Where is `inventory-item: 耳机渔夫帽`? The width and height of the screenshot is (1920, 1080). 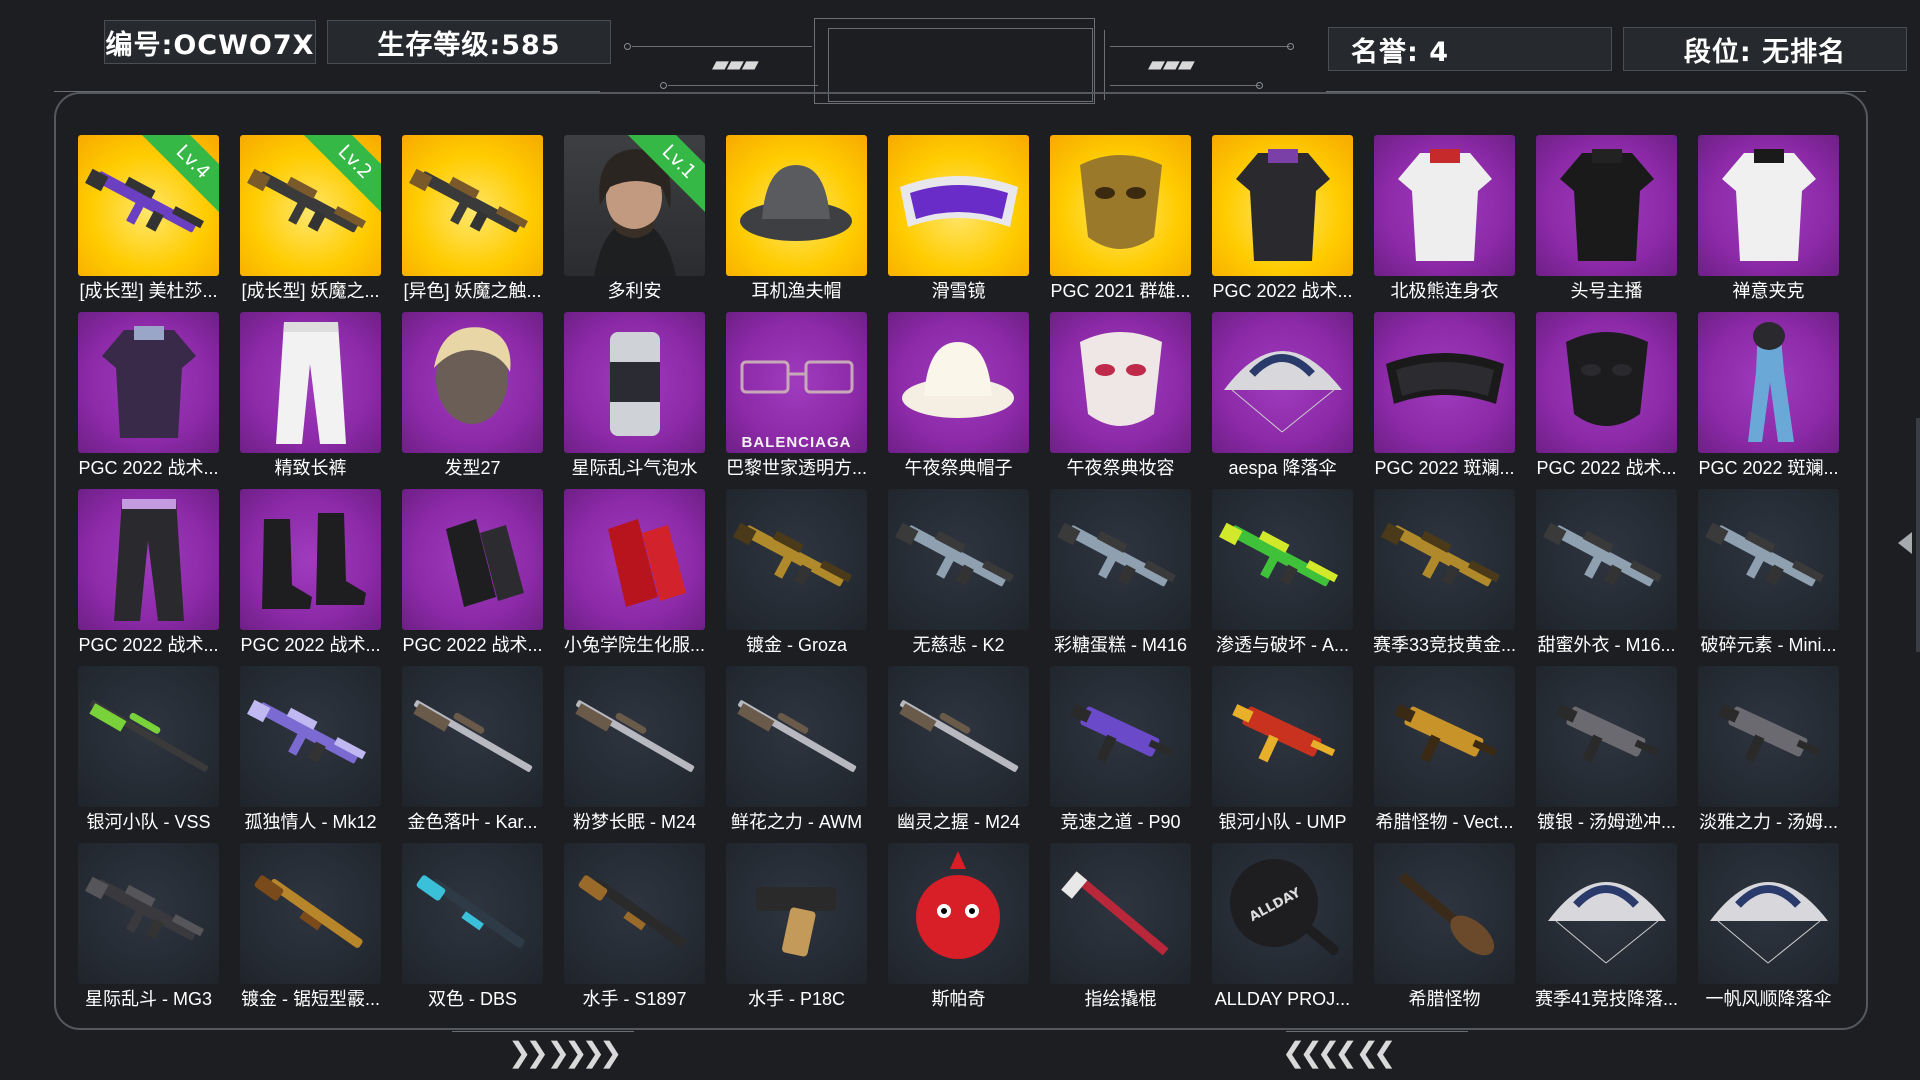 inventory-item: 耳机渔夫帽 is located at coordinates (796, 218).